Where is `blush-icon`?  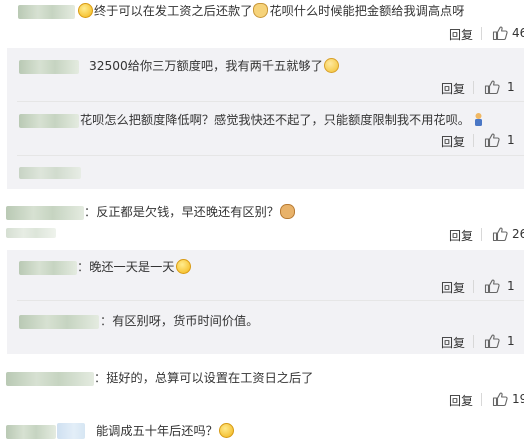 blush-icon is located at coordinates (331, 65).